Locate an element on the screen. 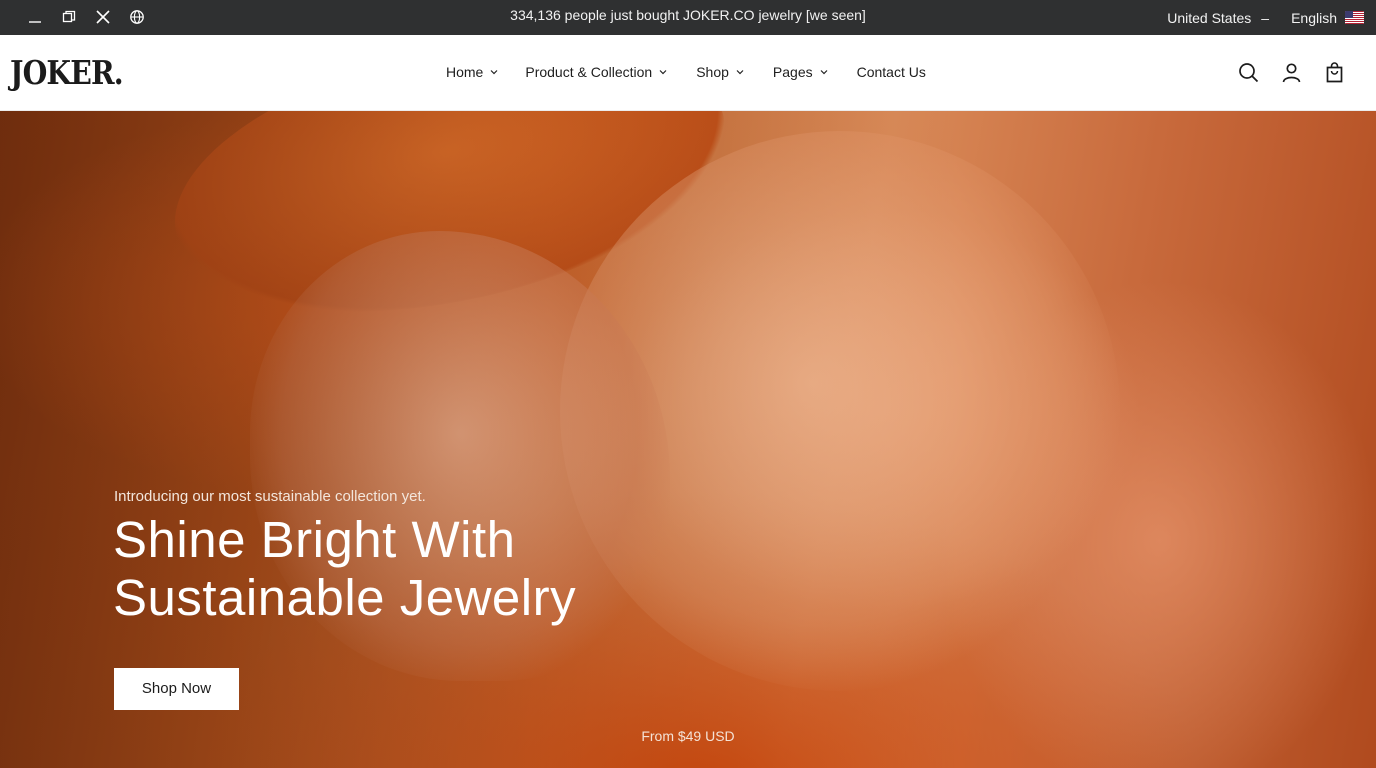 This screenshot has height=768, width=1376. nav-item-home: Home is located at coordinates (472, 72).